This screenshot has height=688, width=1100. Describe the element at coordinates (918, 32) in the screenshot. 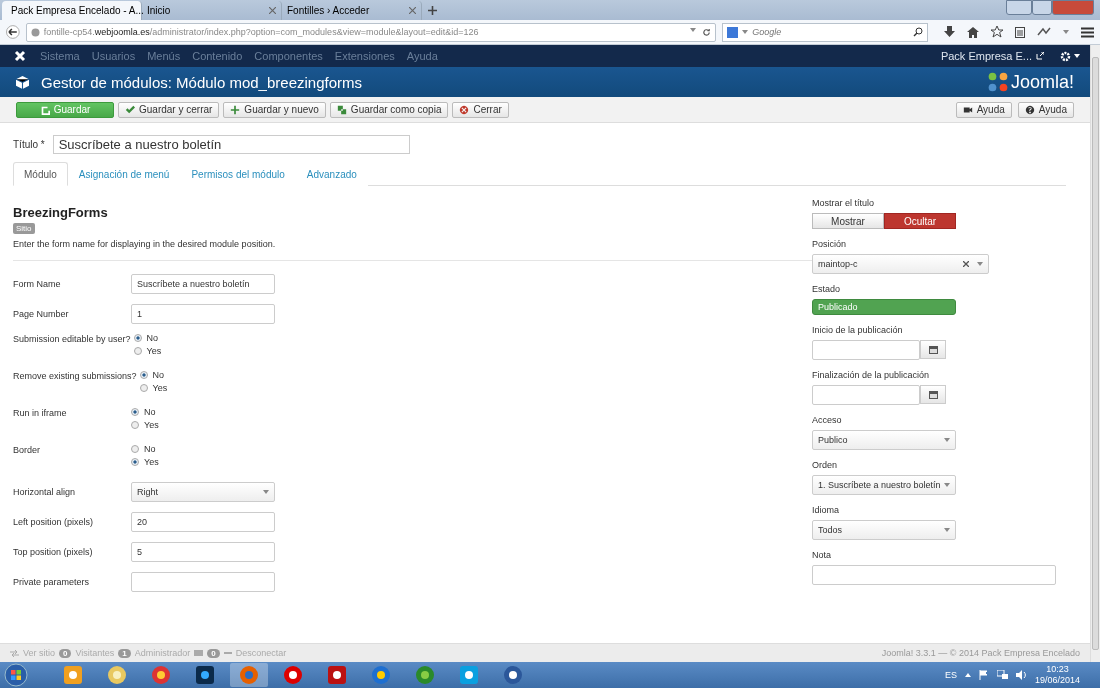

I see `search-icon` at that location.